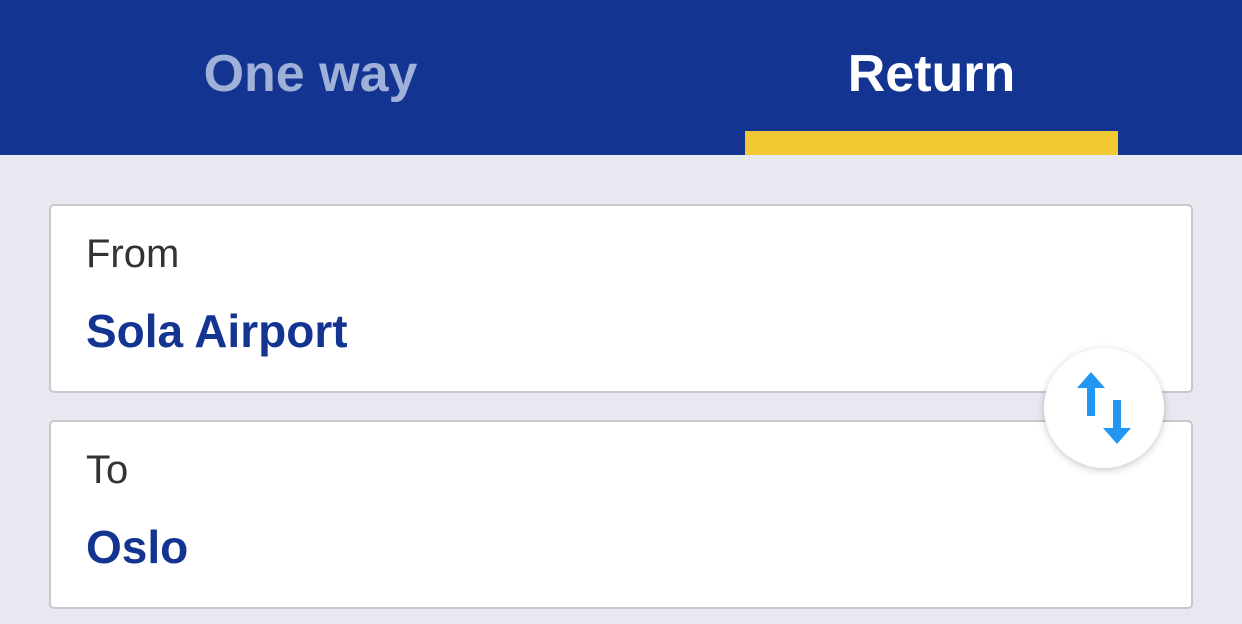  What do you see at coordinates (217, 331) in the screenshot?
I see `from-value: Sola Airport` at bounding box center [217, 331].